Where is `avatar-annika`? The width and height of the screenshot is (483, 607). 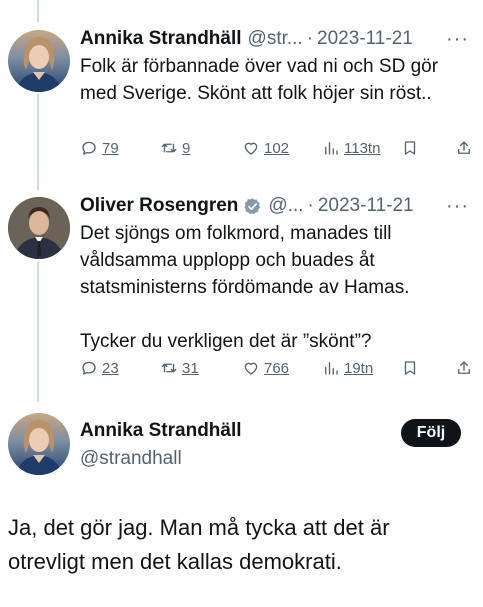 avatar-annika is located at coordinates (39, 61).